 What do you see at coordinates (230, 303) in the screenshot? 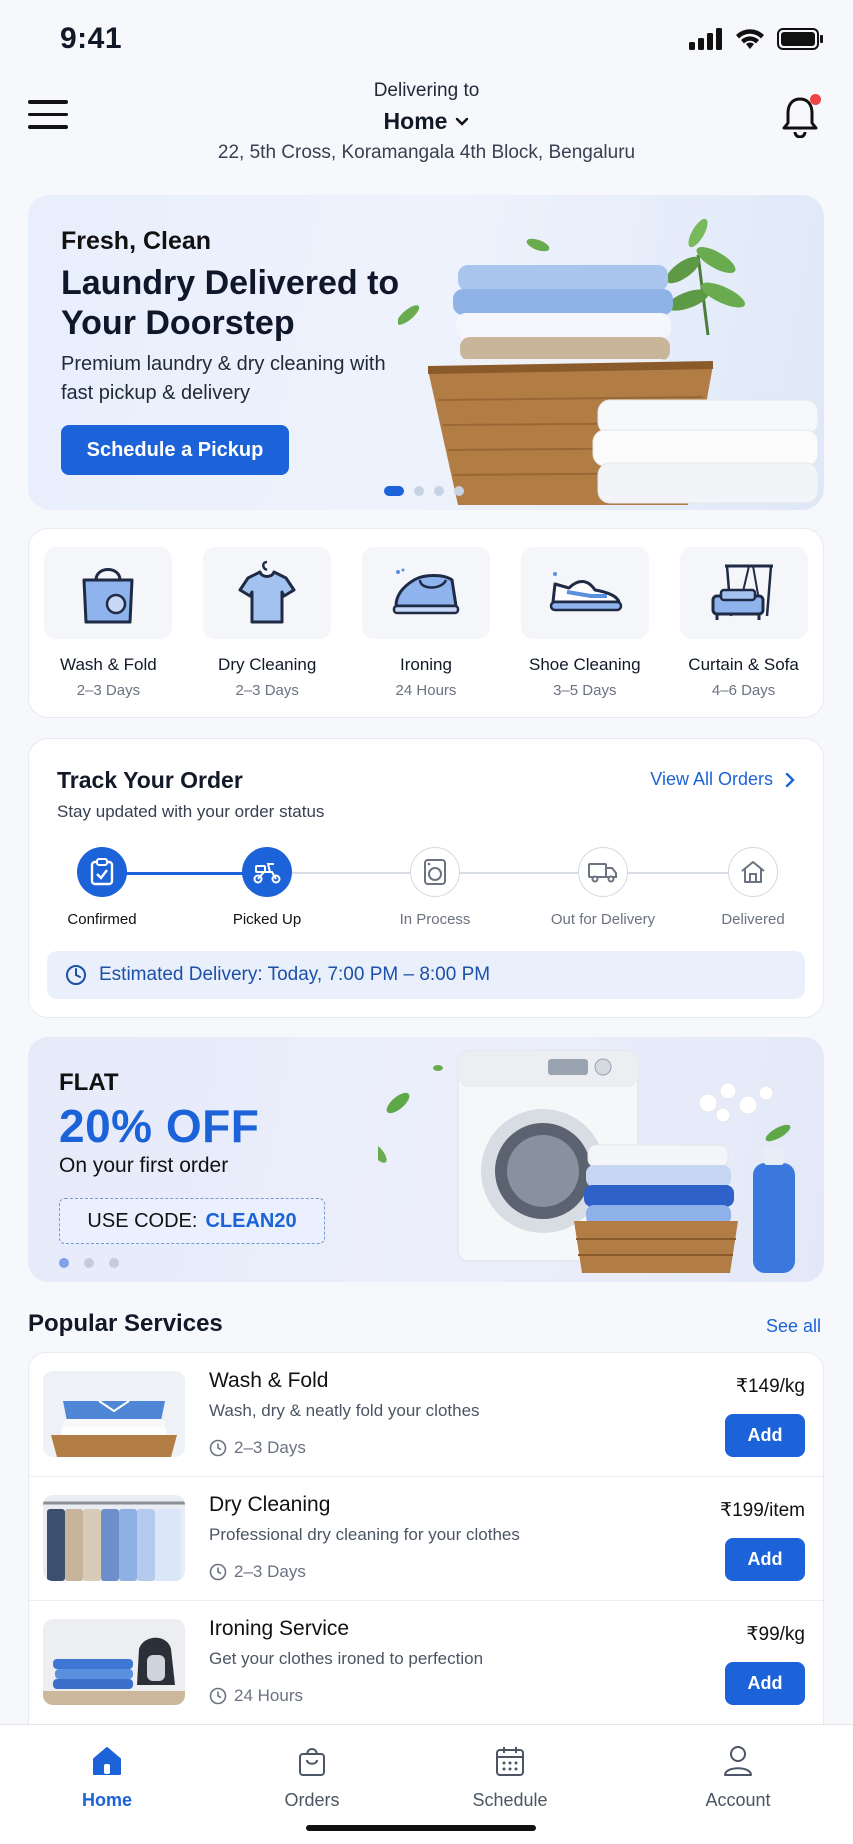
I see `hero-title: Laundry Delivered to Your Doorstep` at bounding box center [230, 303].